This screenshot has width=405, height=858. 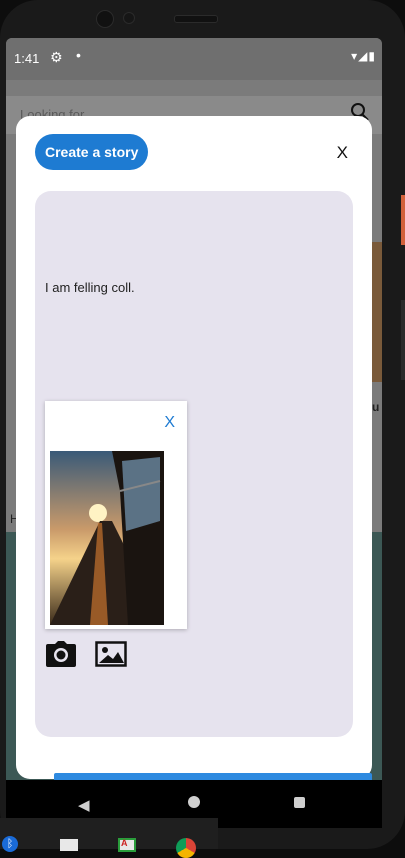 I want to click on nav-back-icon: ◀, so click(x=84, y=805).